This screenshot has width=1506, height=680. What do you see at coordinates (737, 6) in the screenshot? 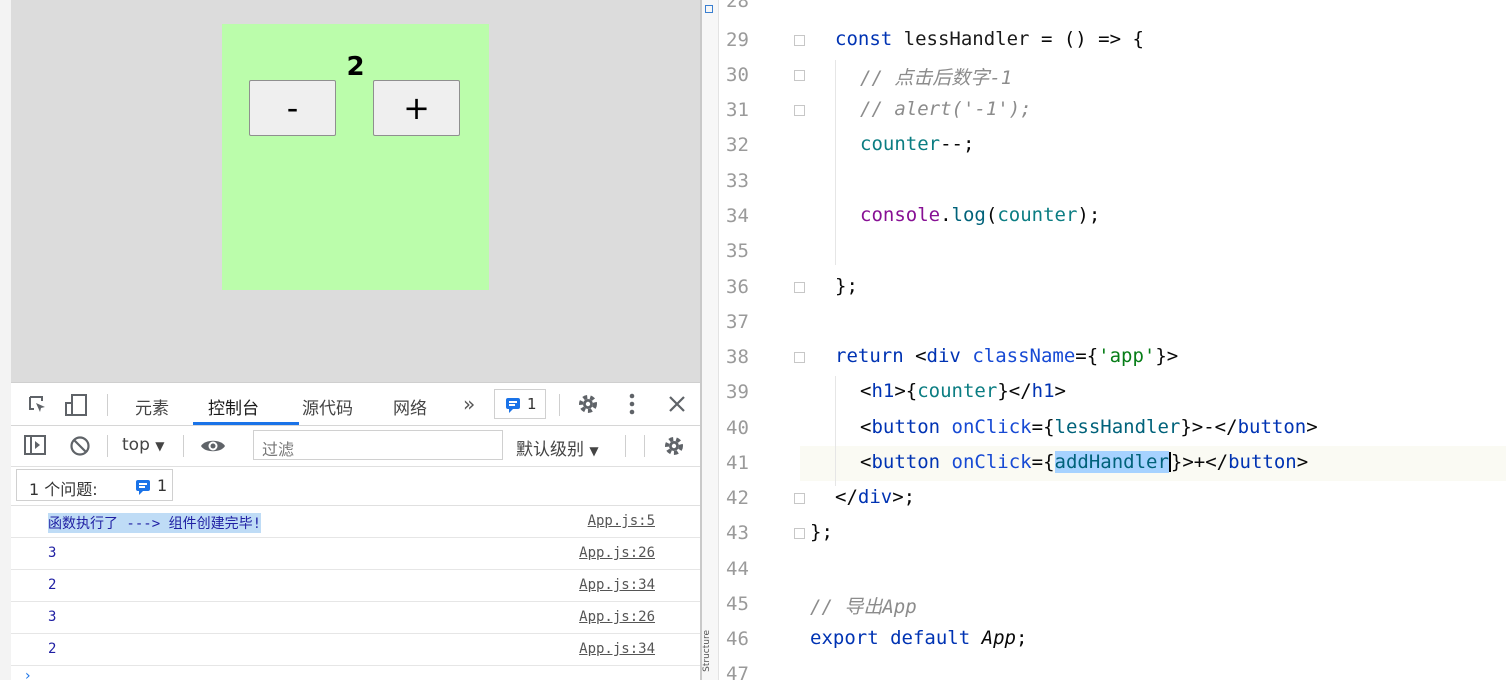
I see `line-number: 28` at bounding box center [737, 6].